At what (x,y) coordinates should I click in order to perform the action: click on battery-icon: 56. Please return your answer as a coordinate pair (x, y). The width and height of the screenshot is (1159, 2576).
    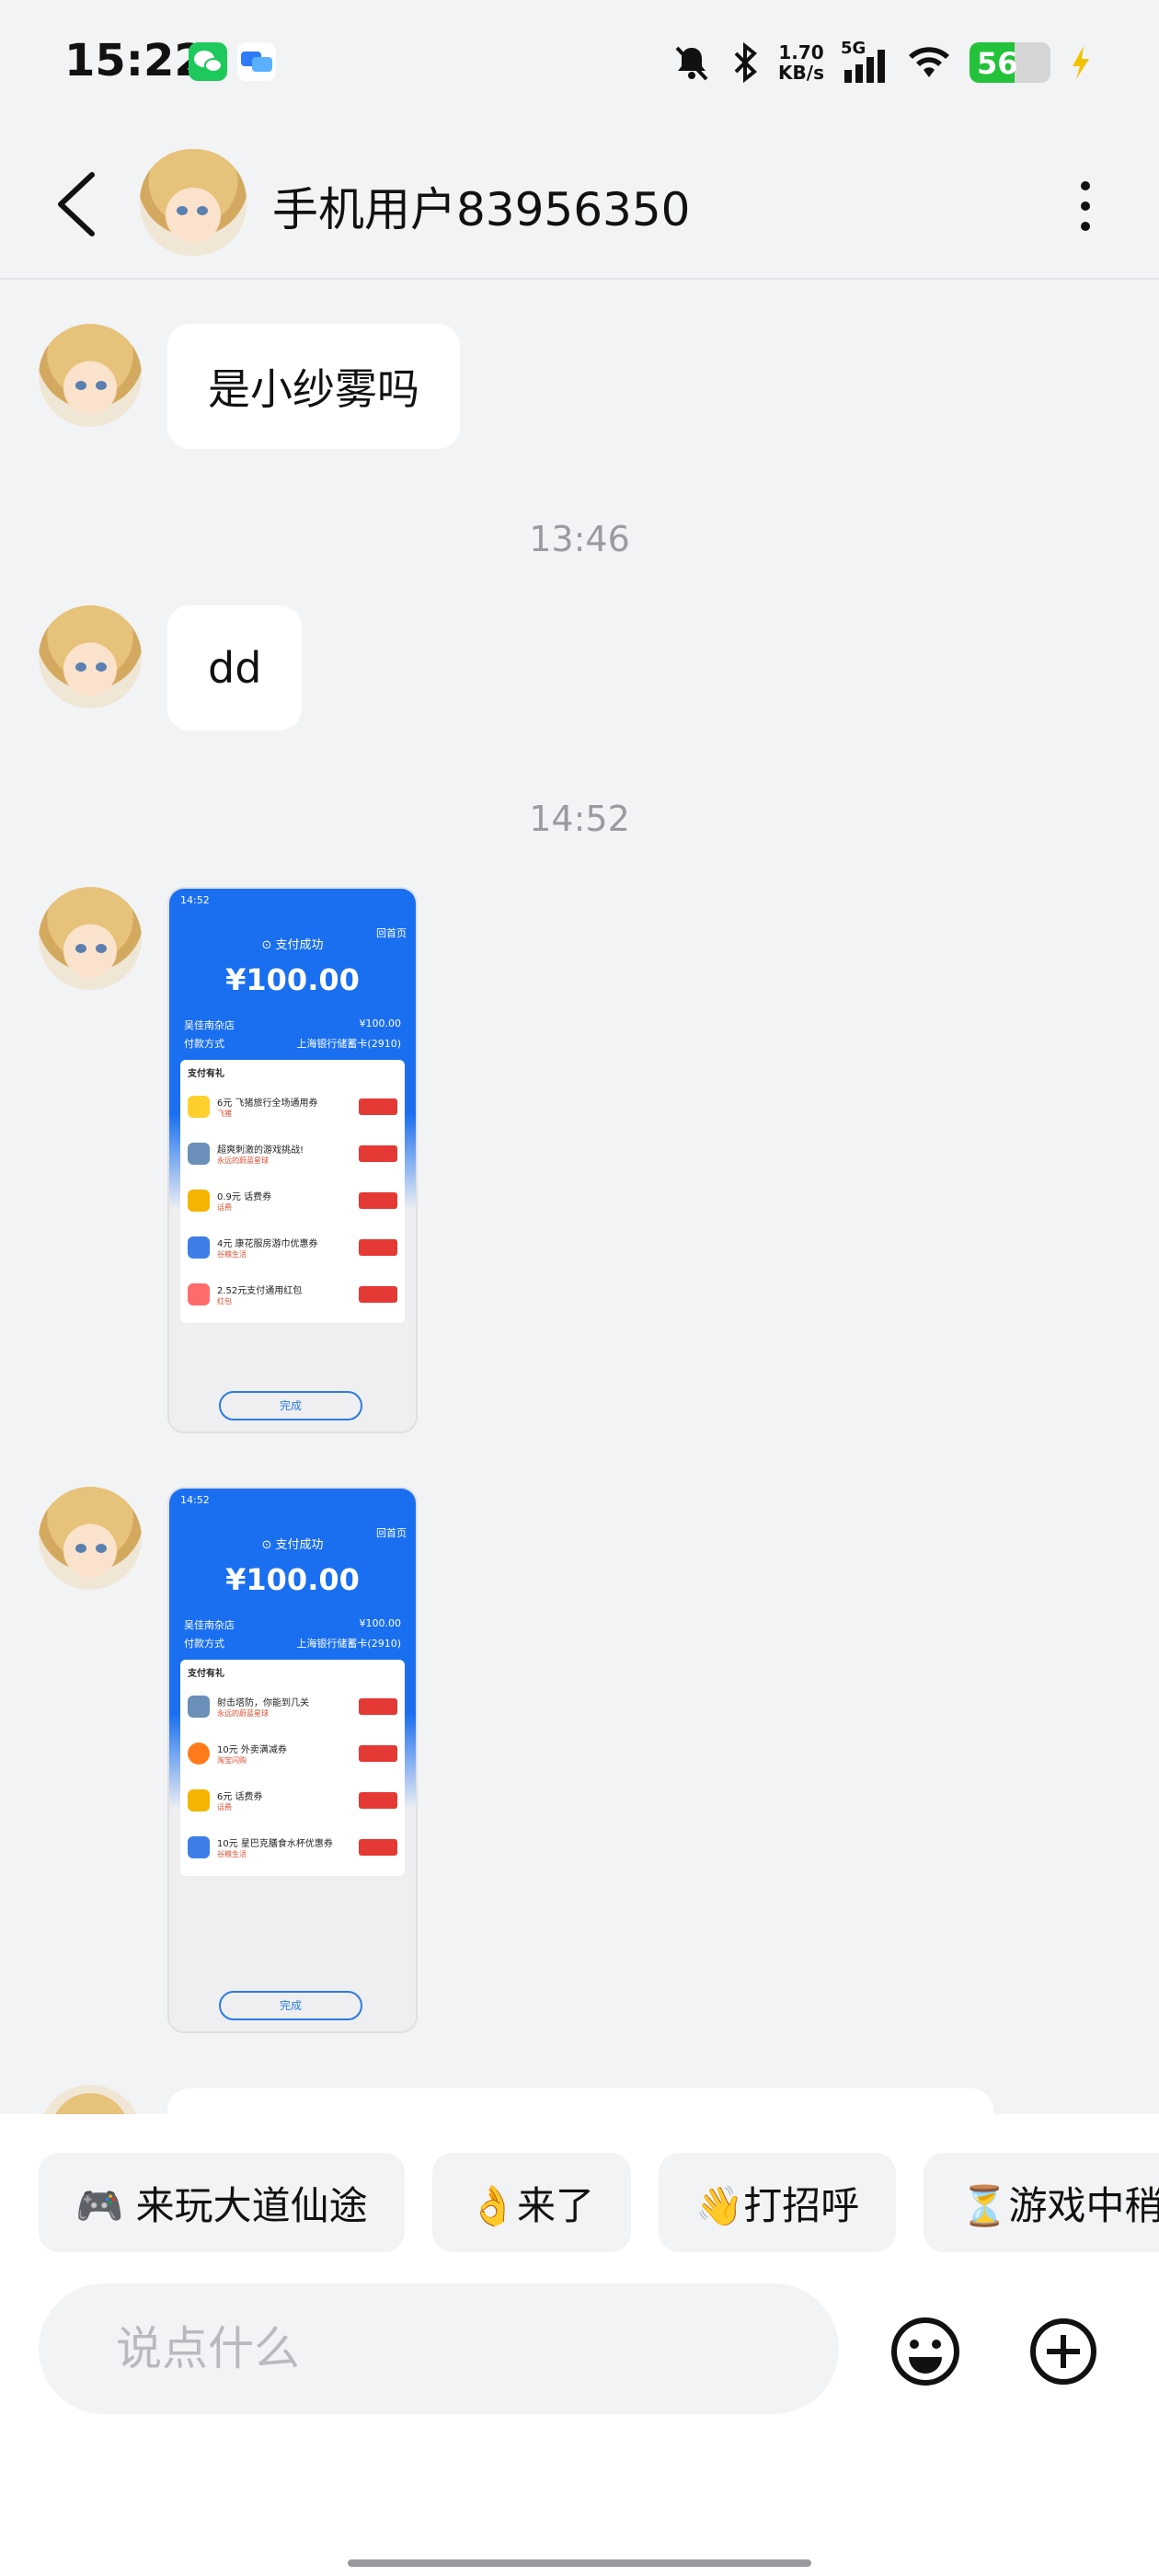
    Looking at the image, I should click on (1010, 62).